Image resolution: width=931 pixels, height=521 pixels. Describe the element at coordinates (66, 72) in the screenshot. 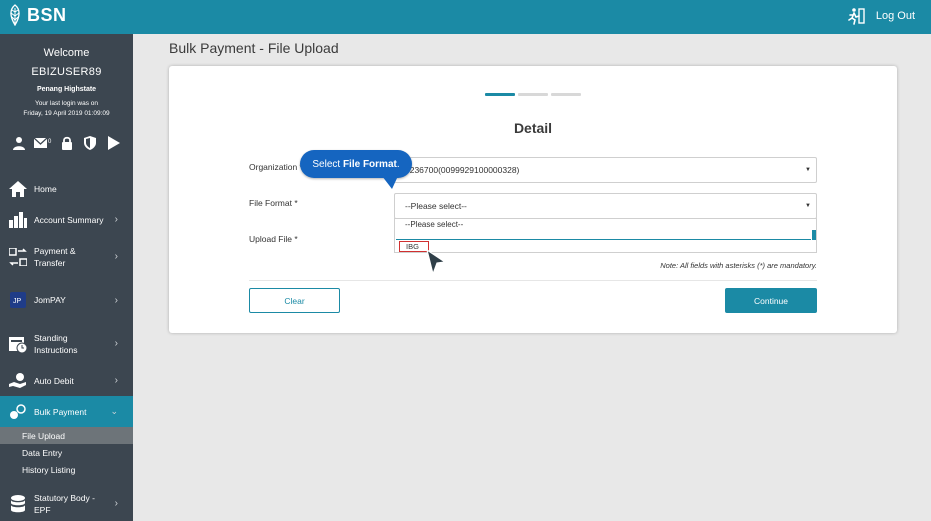

I see `username: EBIZUSER89` at that location.